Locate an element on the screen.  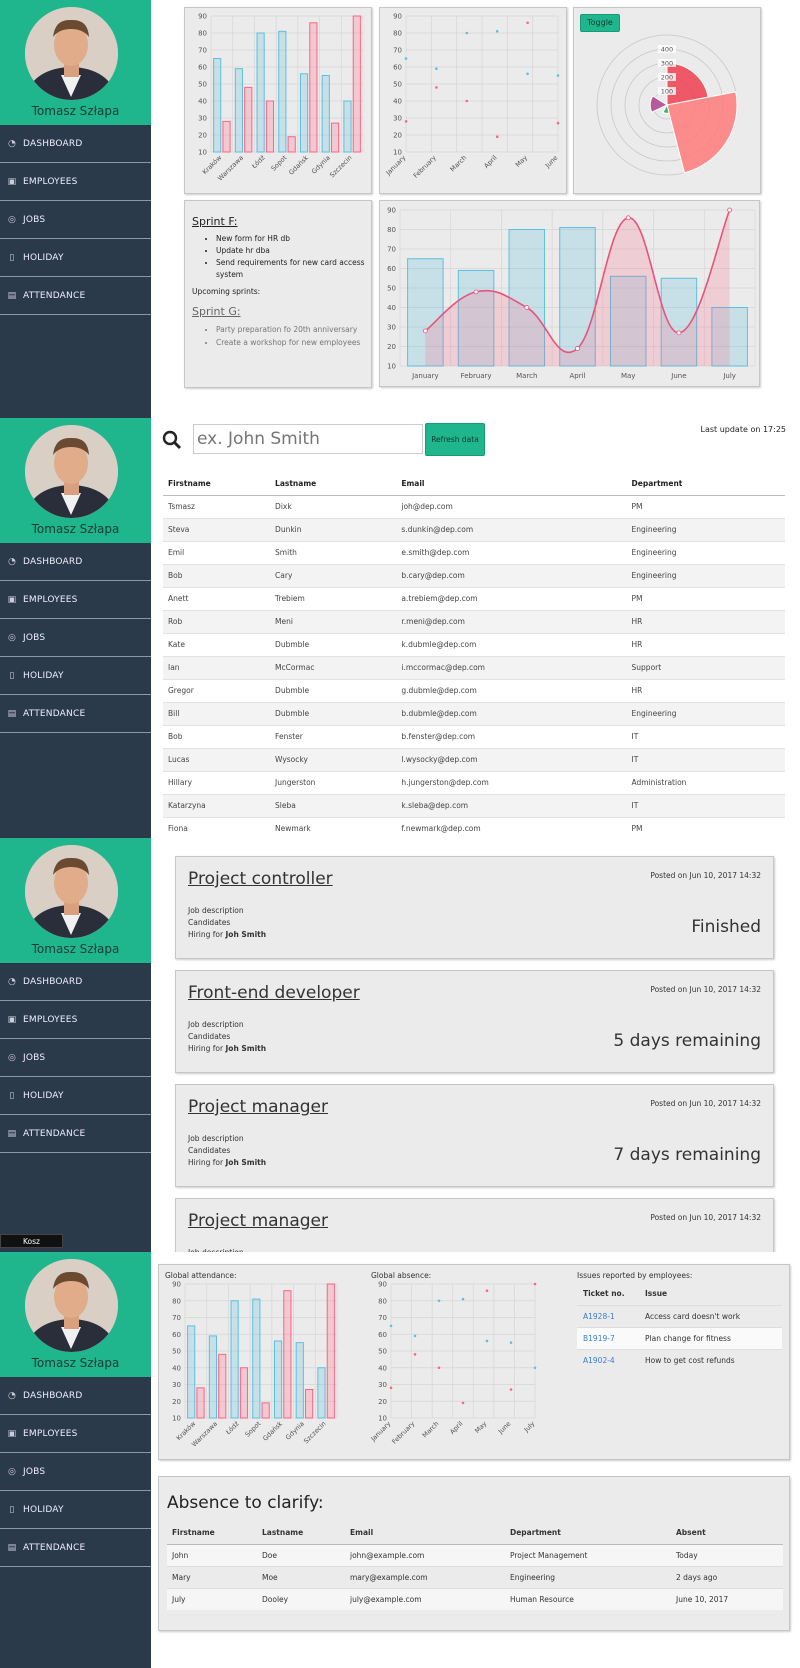
table-row: Tsmasz Dixk joh@dep.com PM is located at coordinates (474, 506).